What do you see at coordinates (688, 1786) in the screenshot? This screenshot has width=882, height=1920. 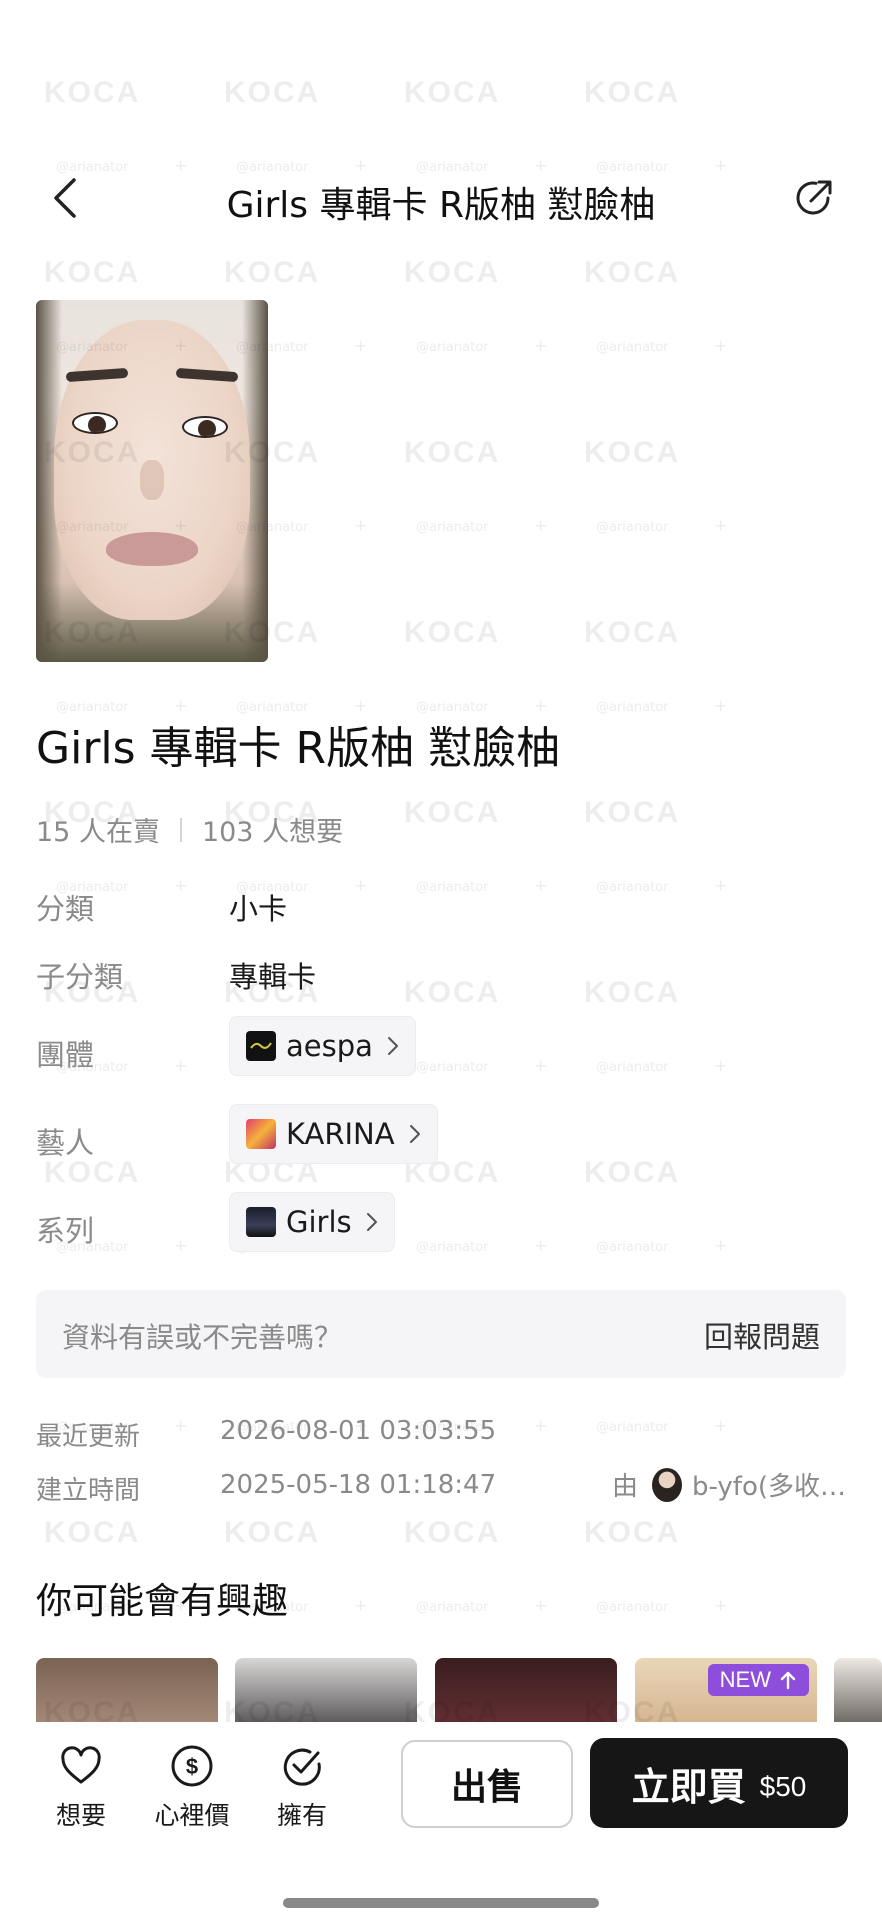 I see `buy-now-label: 立即買` at bounding box center [688, 1786].